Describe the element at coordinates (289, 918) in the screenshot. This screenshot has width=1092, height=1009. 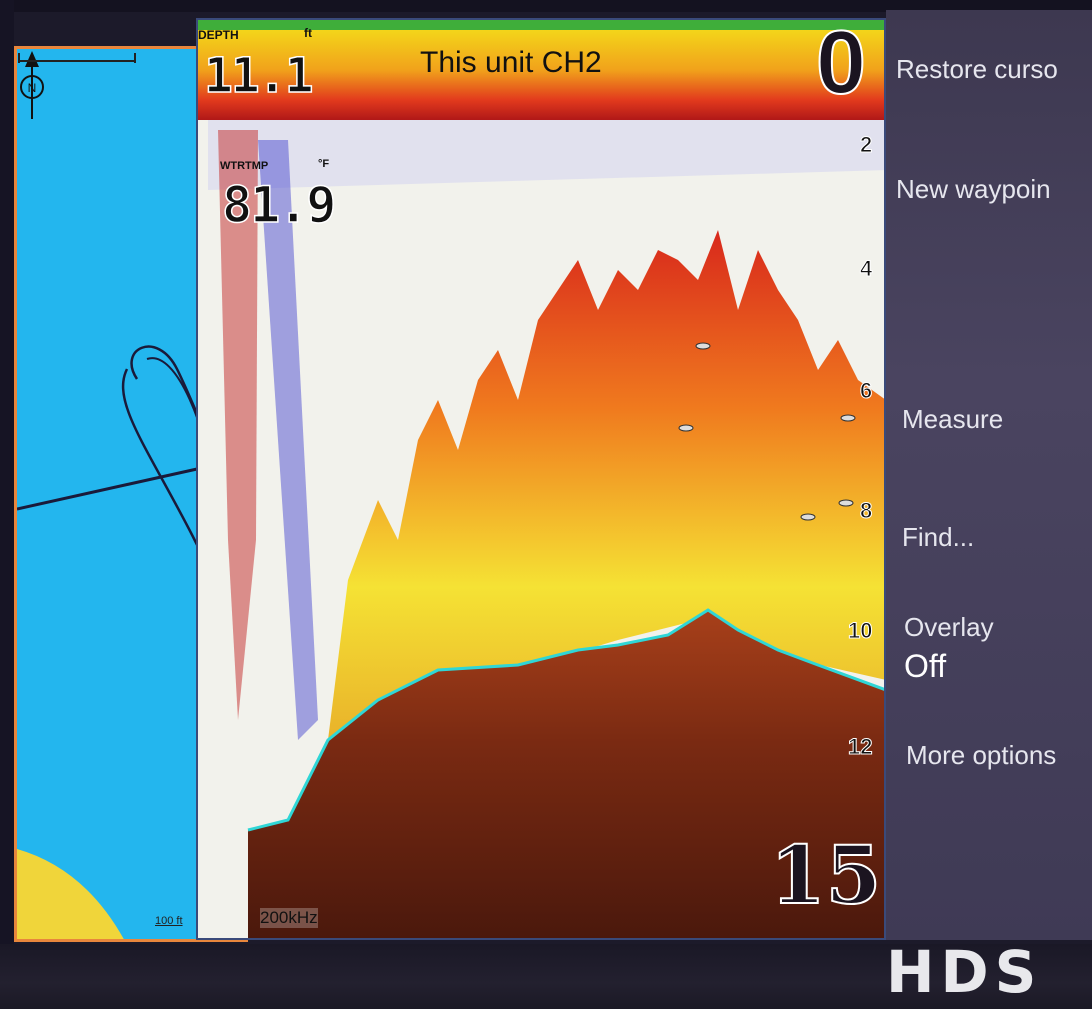
I see `frequency-label: 200kHz` at that location.